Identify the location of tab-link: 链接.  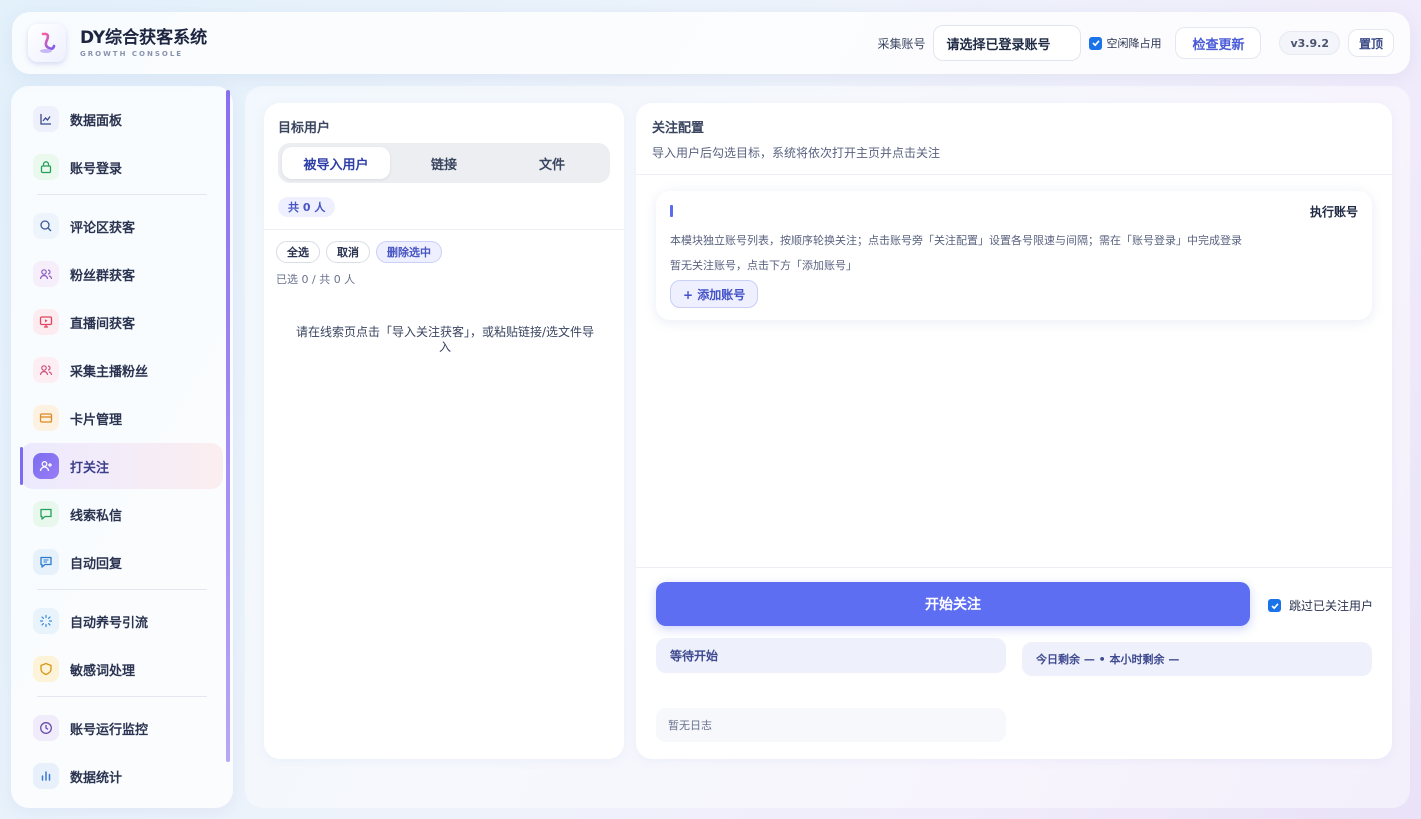
(444, 163).